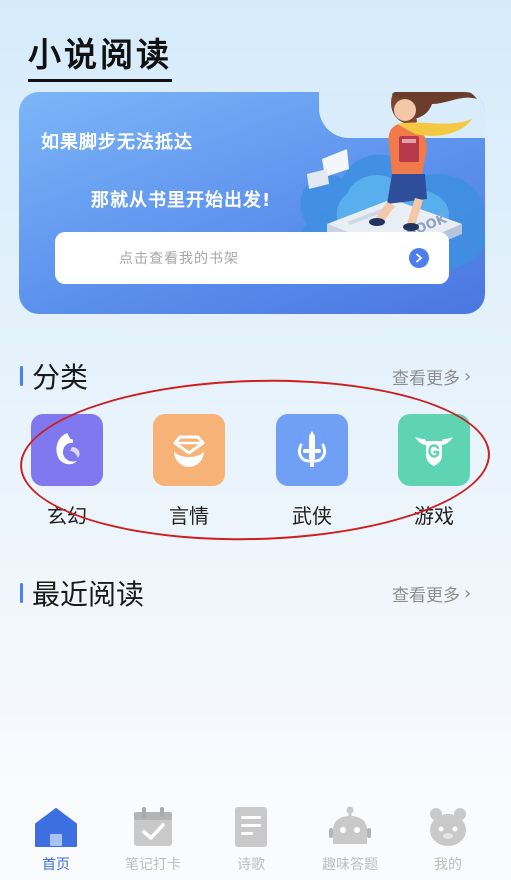 This screenshot has height=880, width=511. I want to click on tab-notes-checkin: 笔记打卡, so click(153, 839).